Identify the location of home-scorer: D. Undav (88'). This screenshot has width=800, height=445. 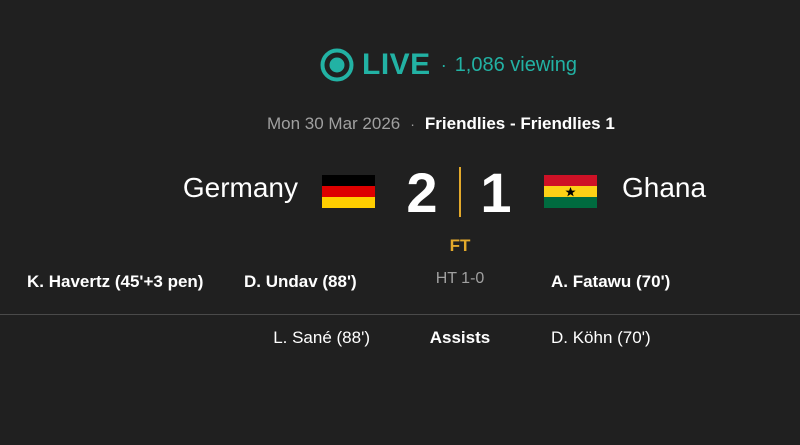
(300, 281).